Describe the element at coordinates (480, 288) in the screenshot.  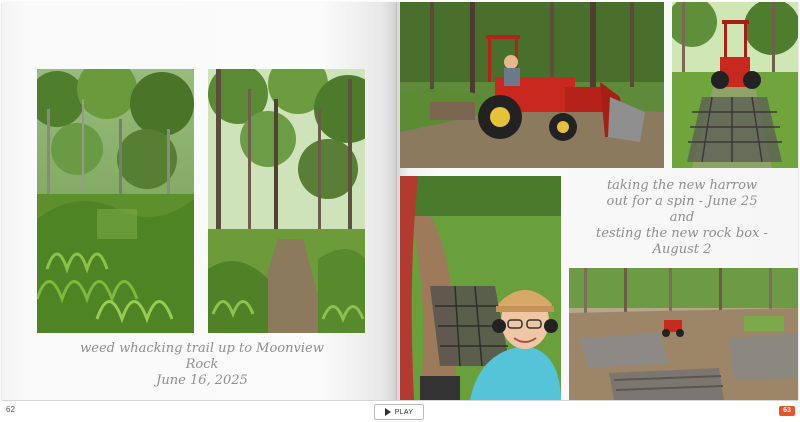
I see `selfie-on-tractor-photo` at that location.